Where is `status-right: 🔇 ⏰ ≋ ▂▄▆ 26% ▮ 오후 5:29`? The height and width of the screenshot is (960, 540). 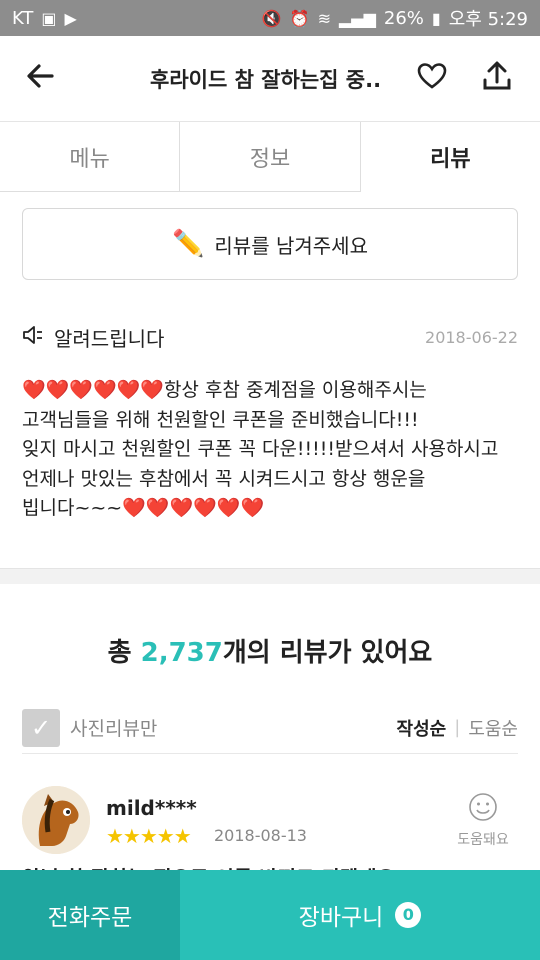 status-right: 🔇 ⏰ ≋ ▂▄▆ 26% ▮ 오후 5:29 is located at coordinates (395, 18).